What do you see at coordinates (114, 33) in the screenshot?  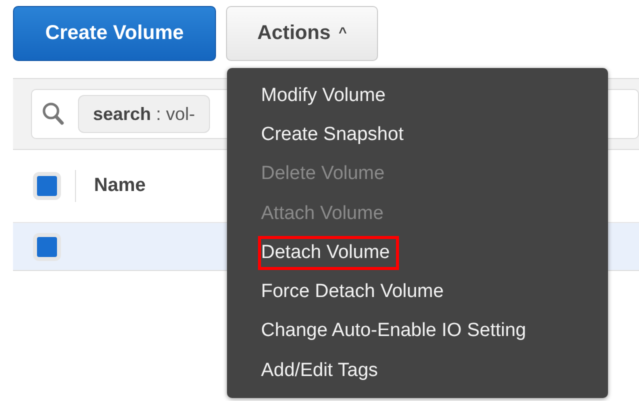 I see `create-volume-button: Create Volume` at bounding box center [114, 33].